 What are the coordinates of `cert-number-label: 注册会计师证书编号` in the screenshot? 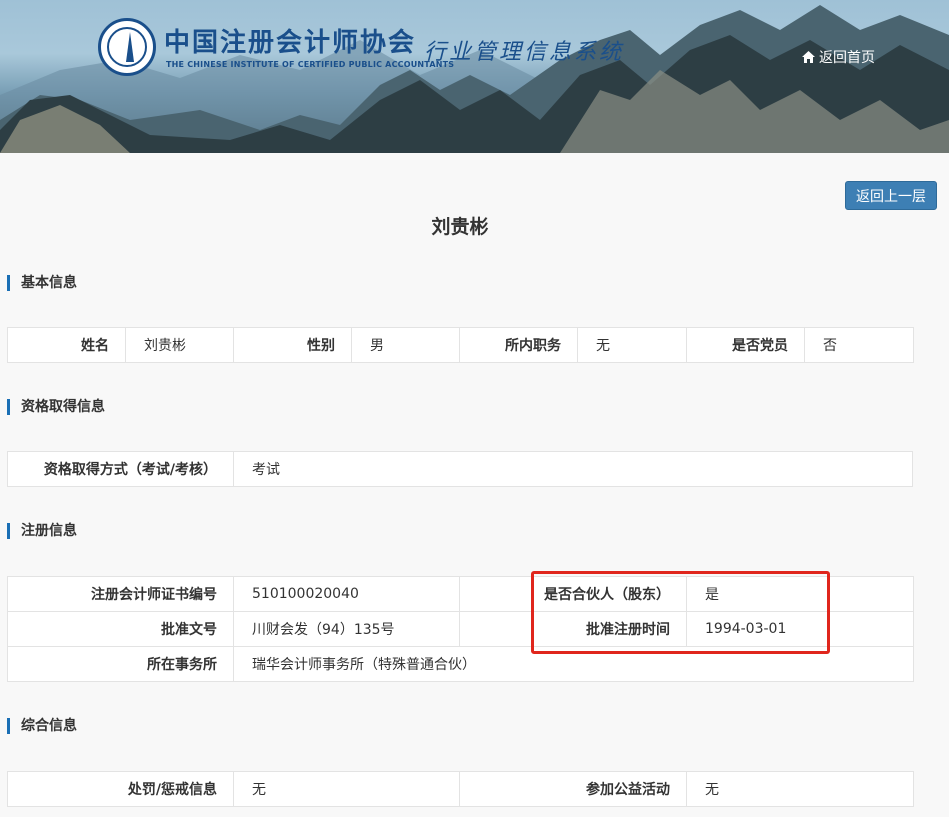 It's located at (120, 594).